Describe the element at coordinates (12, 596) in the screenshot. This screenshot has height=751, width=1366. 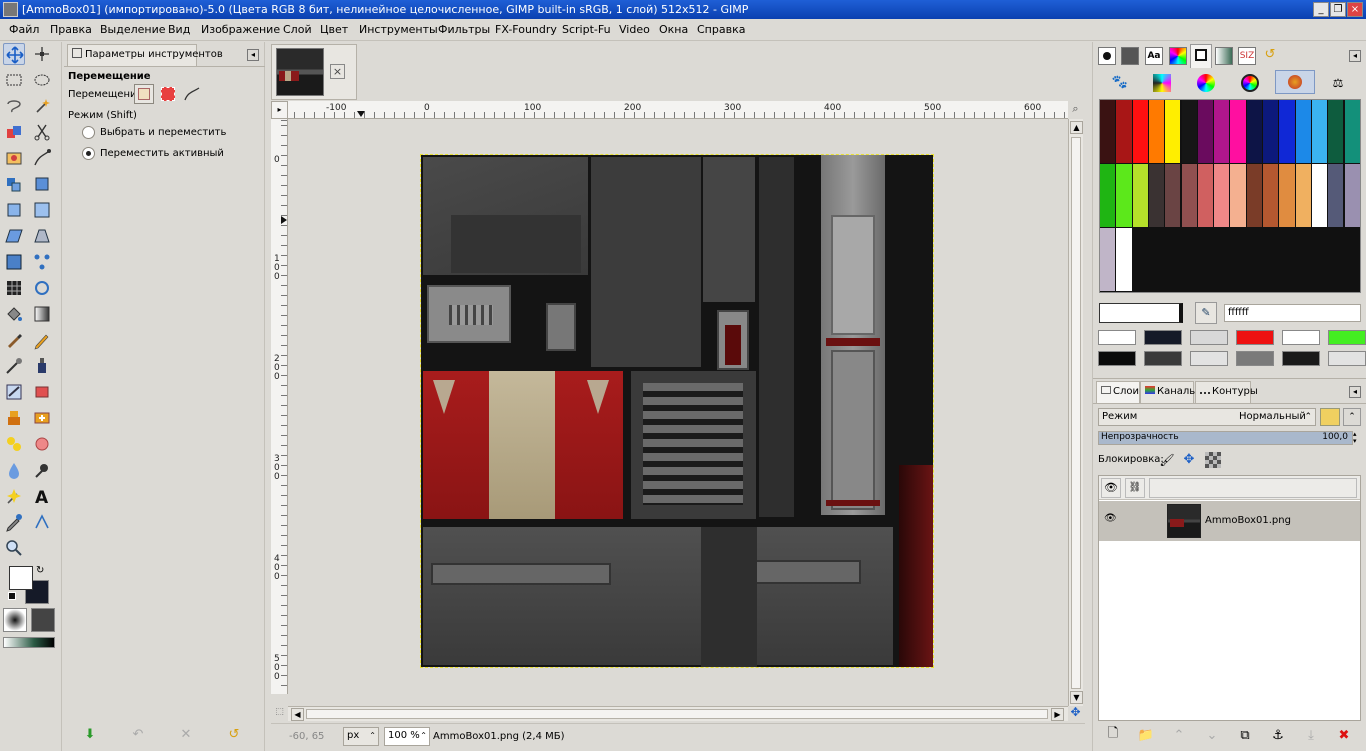
I see `default-colors-icon` at that location.